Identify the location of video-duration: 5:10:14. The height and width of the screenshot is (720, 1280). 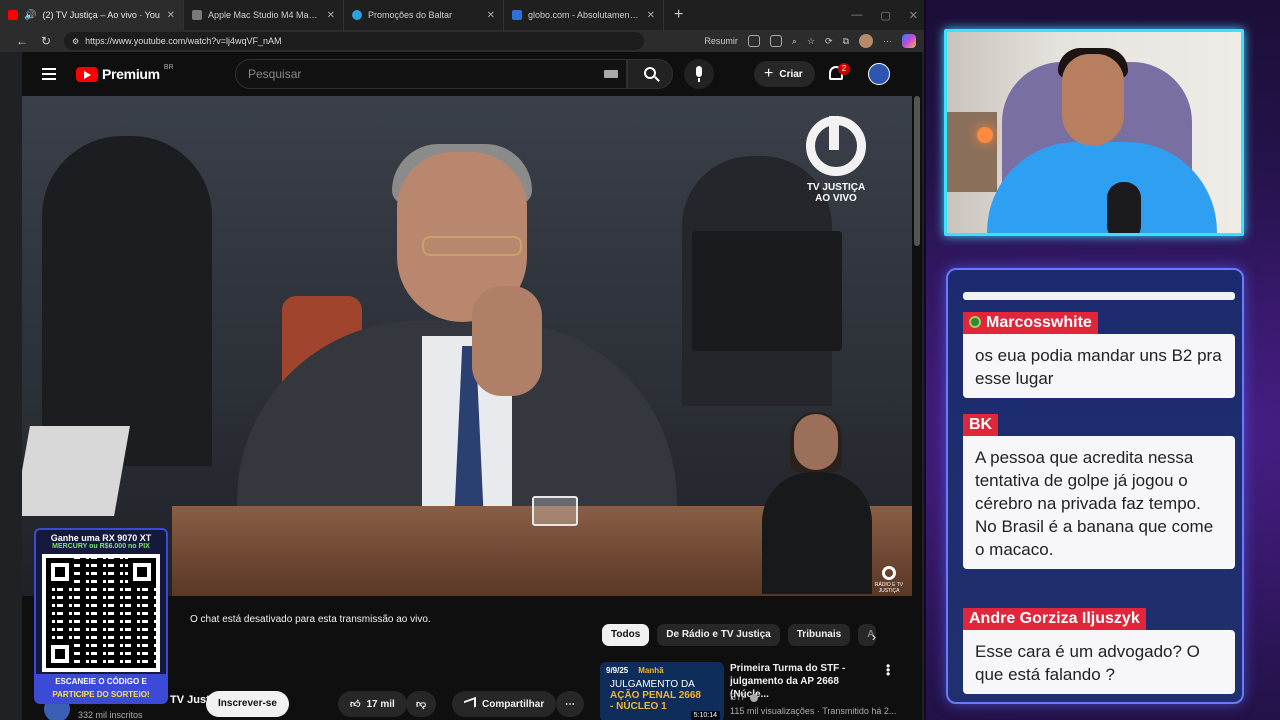
(705, 715).